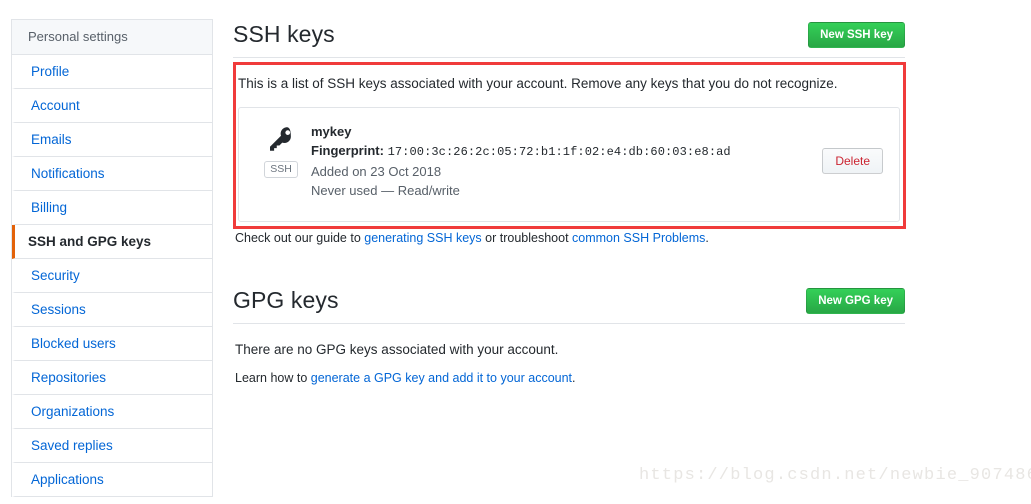 The image size is (1031, 504). What do you see at coordinates (284, 34) in the screenshot?
I see `ssh-keys-title: SSH keys` at bounding box center [284, 34].